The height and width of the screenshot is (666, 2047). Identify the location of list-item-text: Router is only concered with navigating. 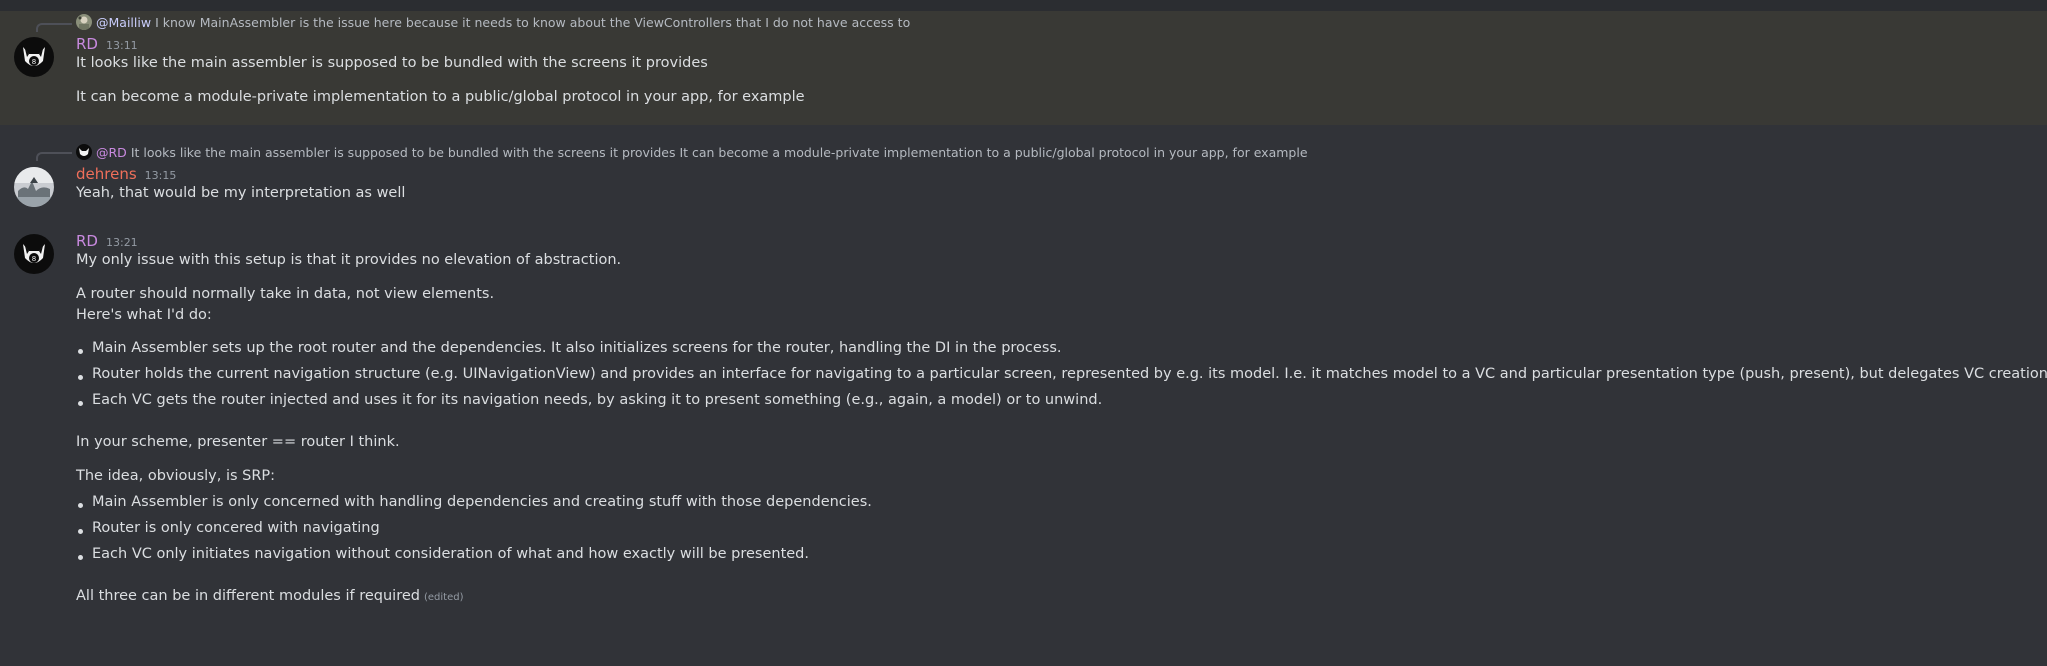
(236, 528).